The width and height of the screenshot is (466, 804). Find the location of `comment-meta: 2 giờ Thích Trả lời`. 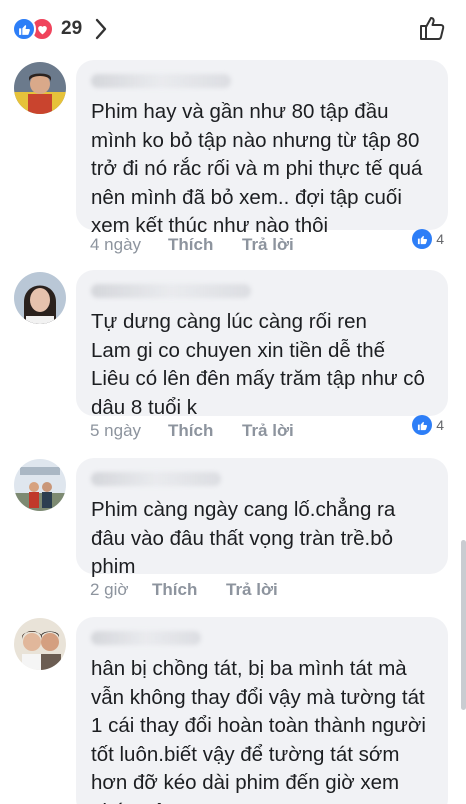

comment-meta: 2 giờ Thích Trả lời is located at coordinates (184, 590).